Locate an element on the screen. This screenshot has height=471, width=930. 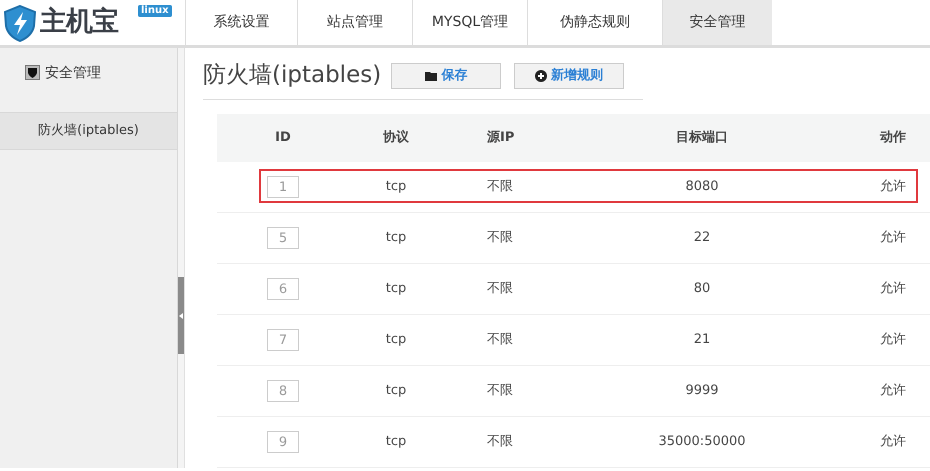
save-button: 保存 is located at coordinates (446, 75).